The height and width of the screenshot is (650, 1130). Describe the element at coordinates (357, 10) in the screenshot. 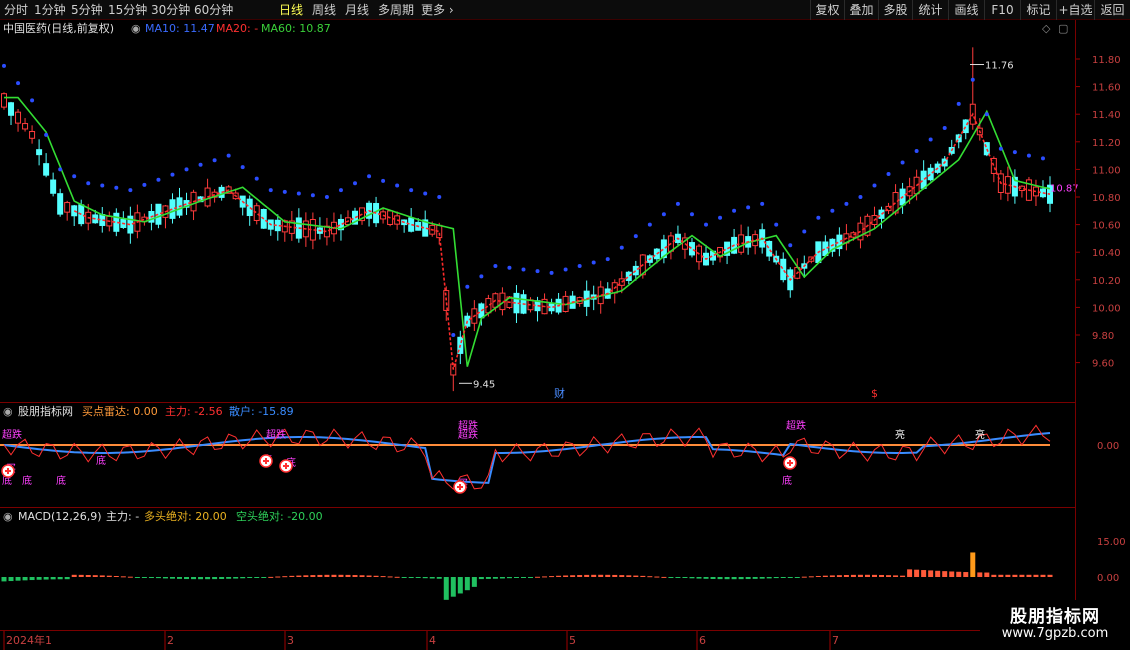

I see `period-tab-monthly: 月线` at that location.